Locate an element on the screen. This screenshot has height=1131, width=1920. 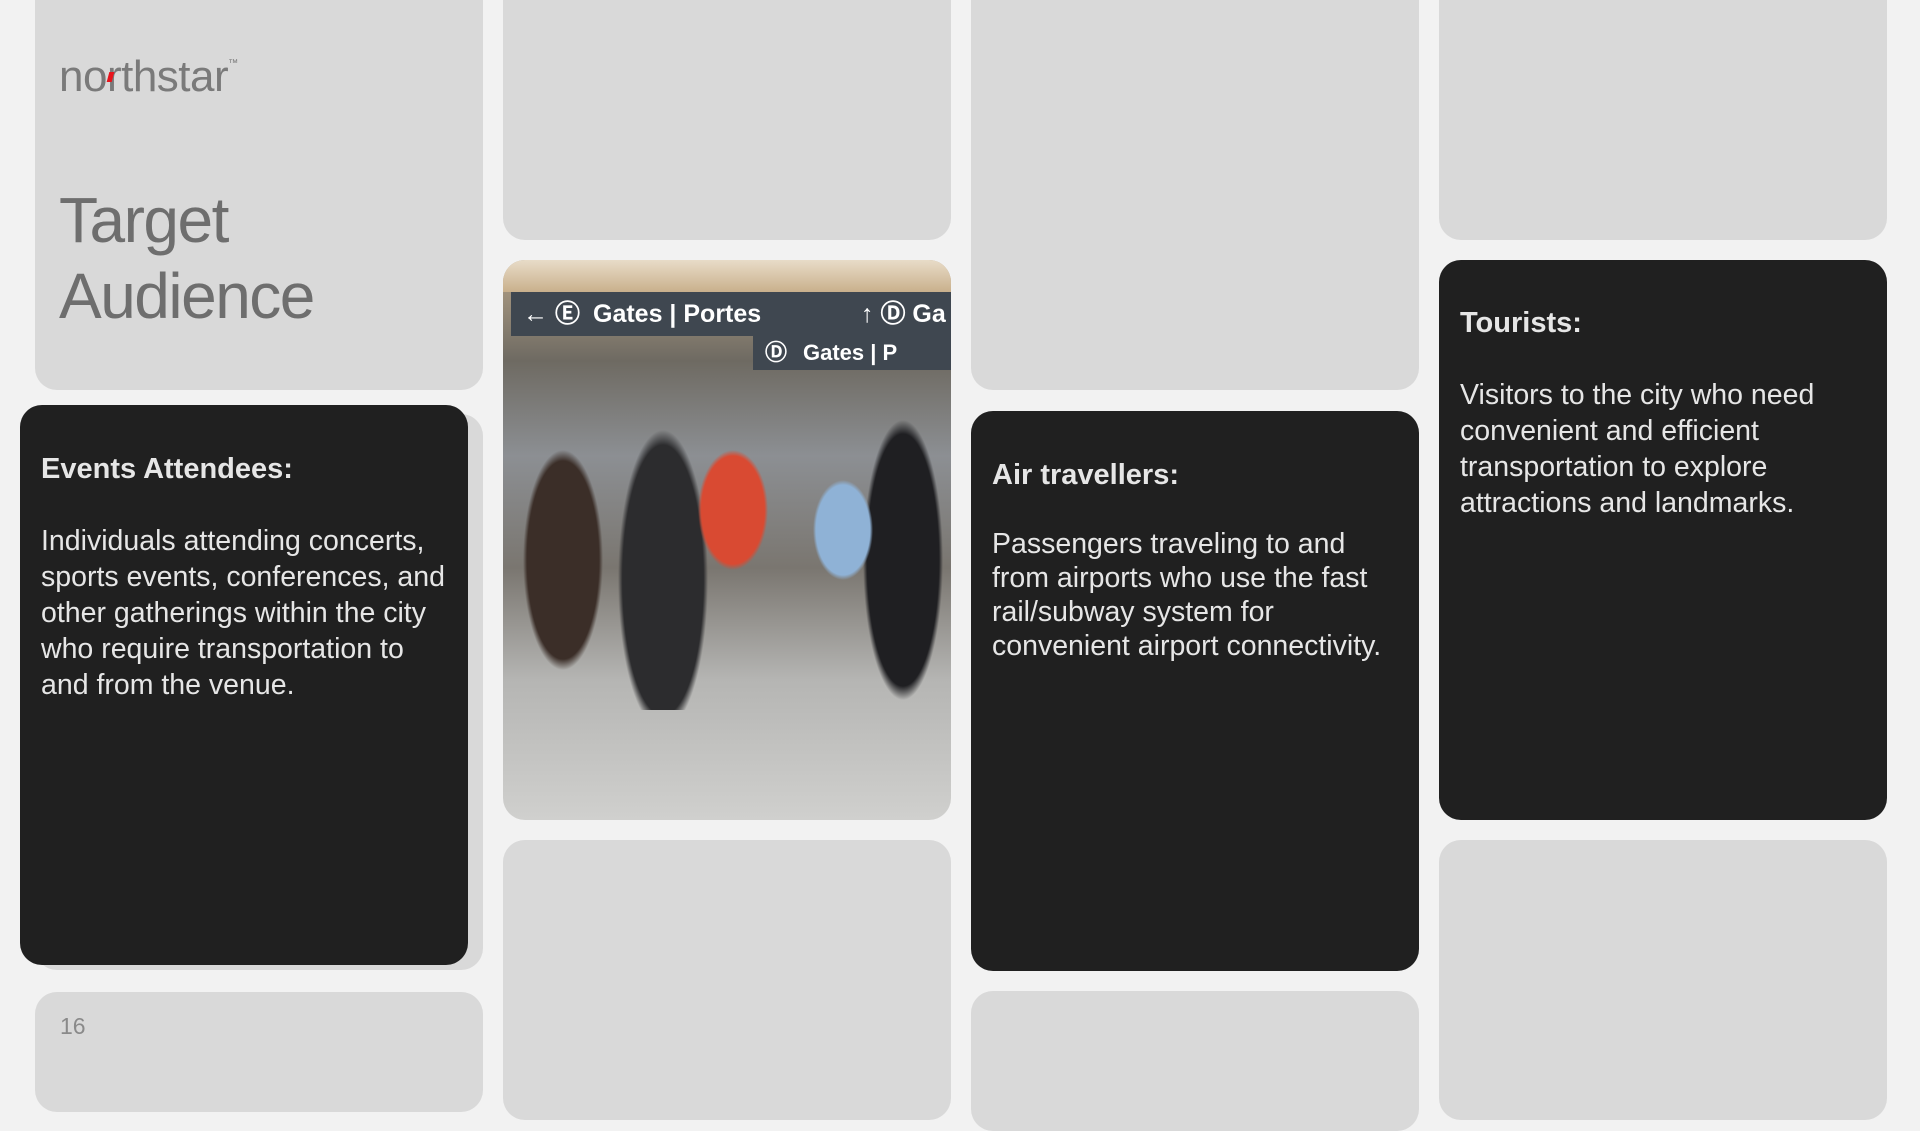
photo-sign-secondary: Ⓓ Gates | P is located at coordinates (852, 353).